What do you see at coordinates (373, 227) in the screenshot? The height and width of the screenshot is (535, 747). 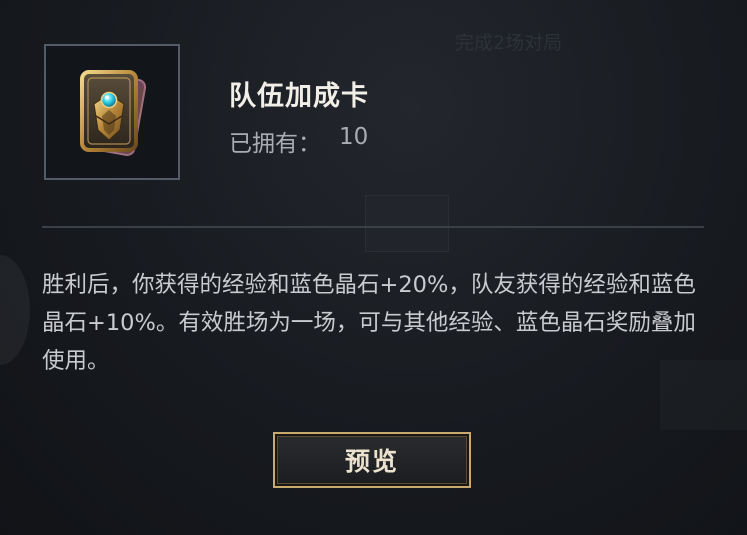 I see `divider` at bounding box center [373, 227].